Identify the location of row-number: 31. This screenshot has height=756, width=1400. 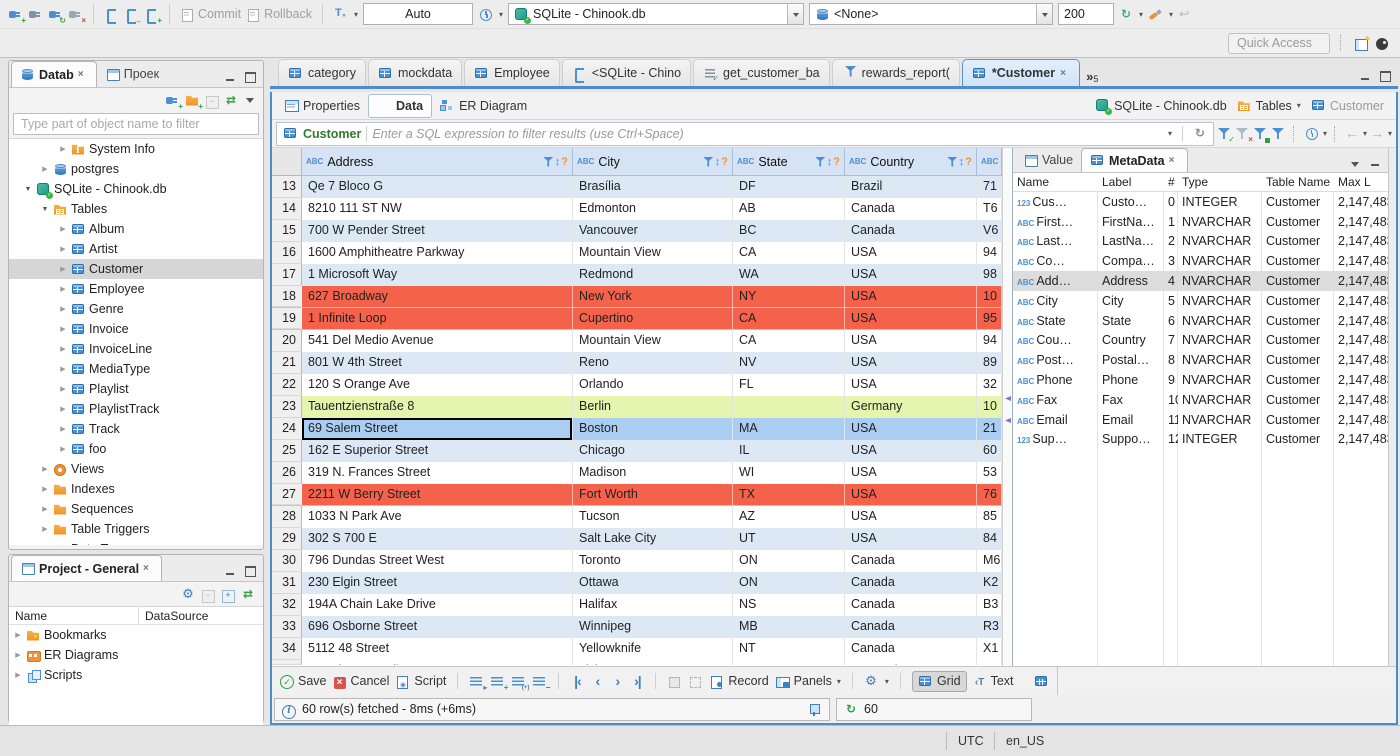
(287, 583).